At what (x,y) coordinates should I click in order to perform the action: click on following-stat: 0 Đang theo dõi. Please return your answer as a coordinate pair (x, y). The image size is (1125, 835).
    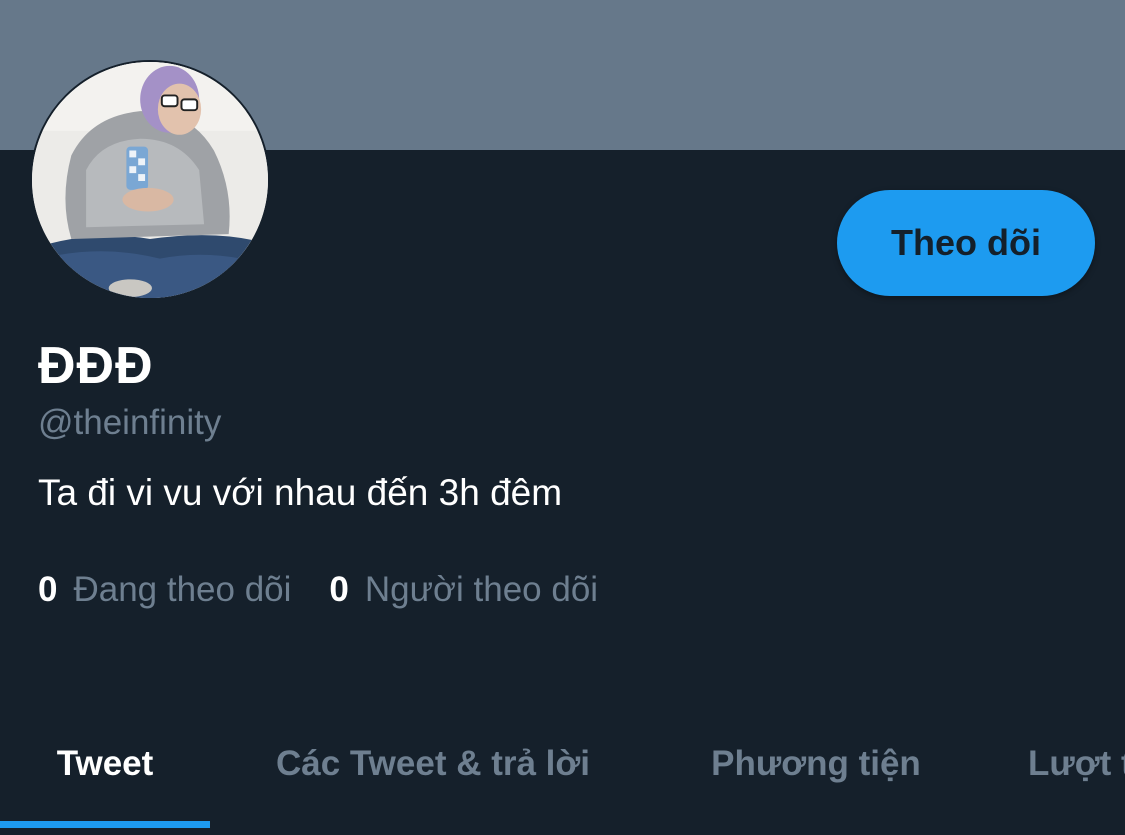
    Looking at the image, I should click on (164, 590).